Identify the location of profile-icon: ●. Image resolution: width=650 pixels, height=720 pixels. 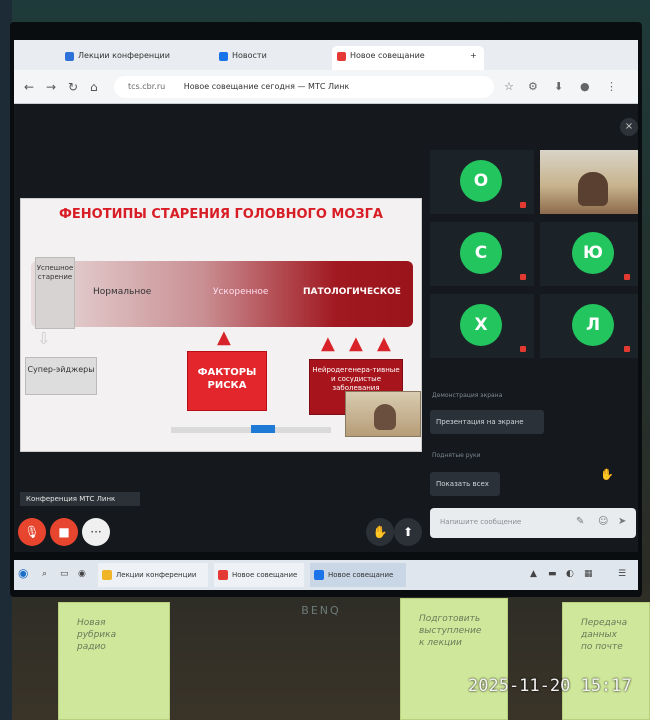
(585, 86).